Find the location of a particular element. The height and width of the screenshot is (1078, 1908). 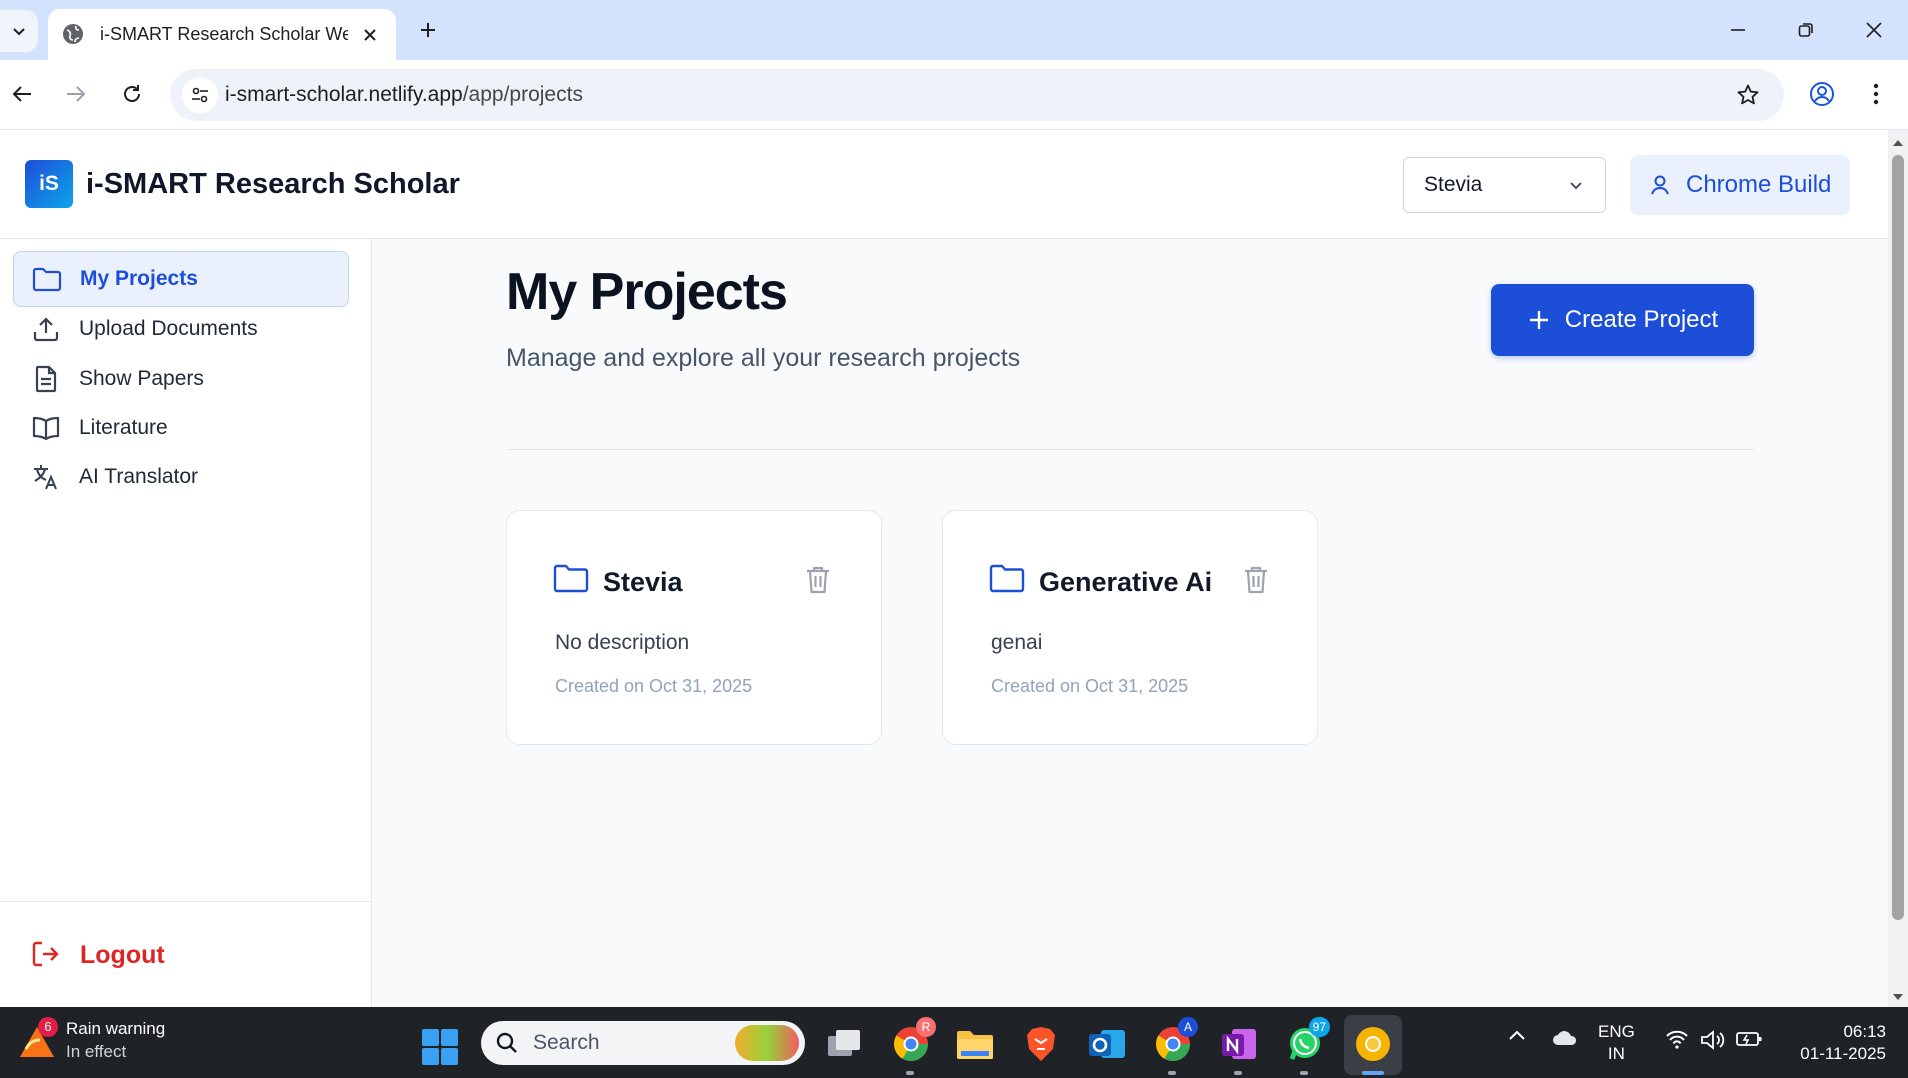

user-button-label: Chrome Build is located at coordinates (1759, 184).